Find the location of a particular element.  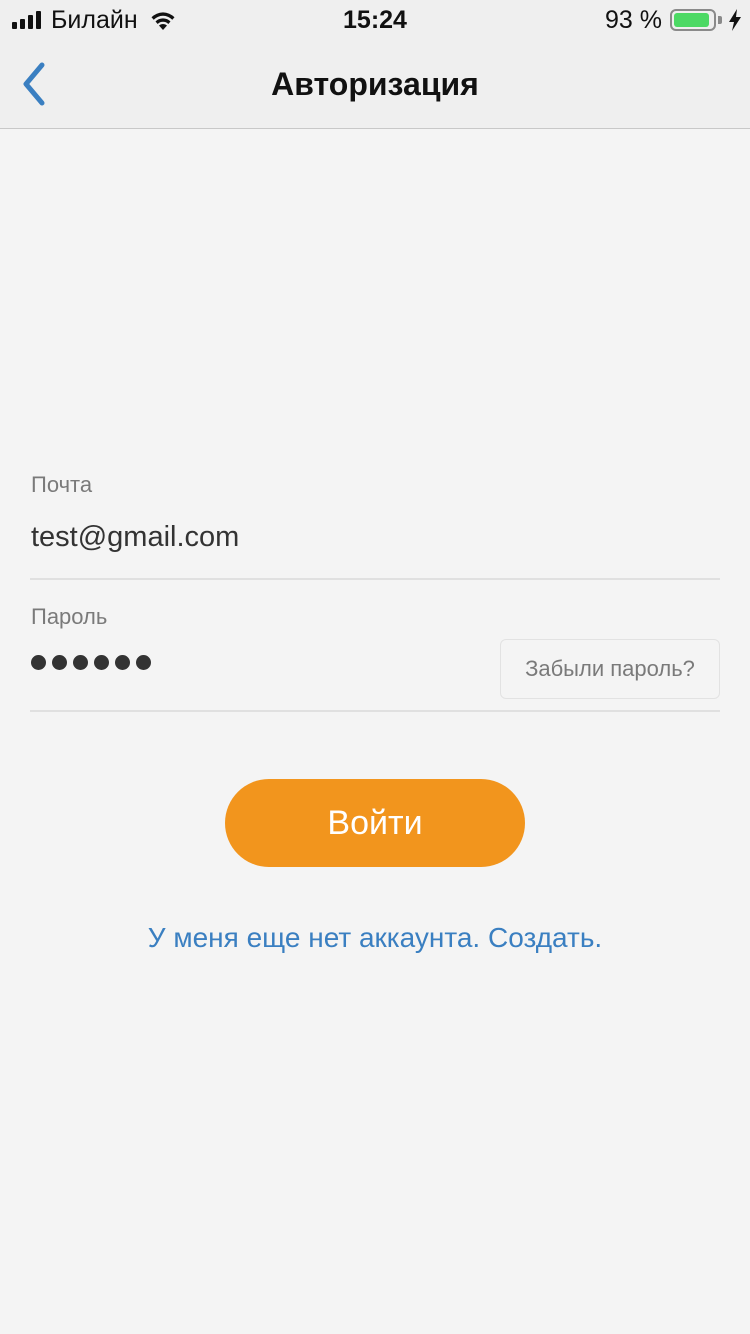

password-field is located at coordinates (91, 662).